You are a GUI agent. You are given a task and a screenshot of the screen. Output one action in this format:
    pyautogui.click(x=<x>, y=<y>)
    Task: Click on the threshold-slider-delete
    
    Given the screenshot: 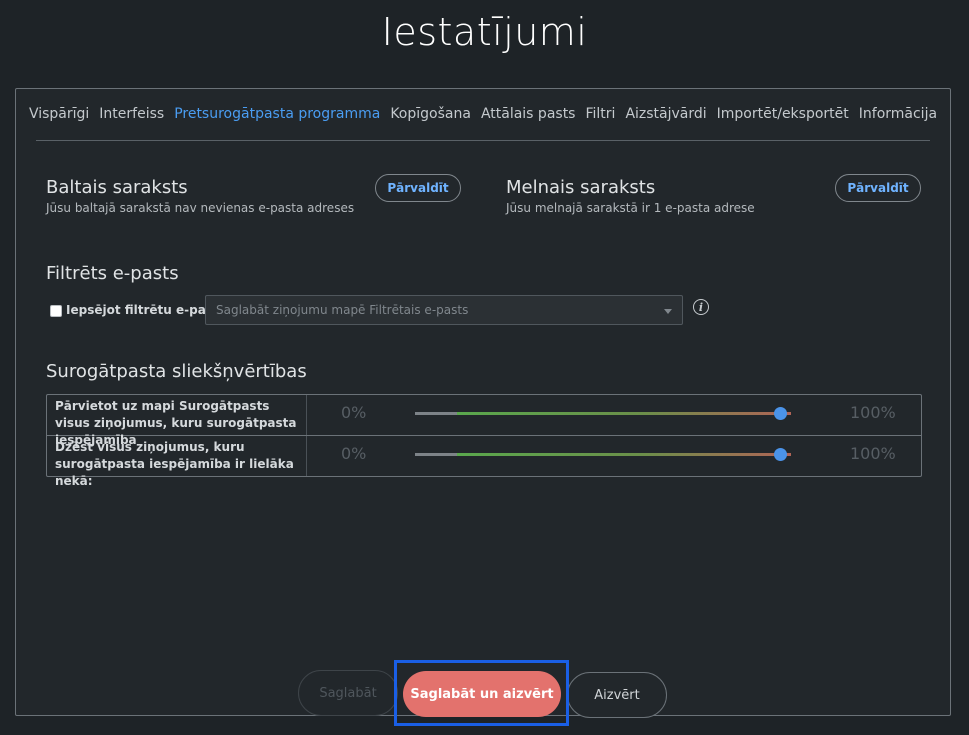 What is the action you would take?
    pyautogui.click(x=603, y=454)
    